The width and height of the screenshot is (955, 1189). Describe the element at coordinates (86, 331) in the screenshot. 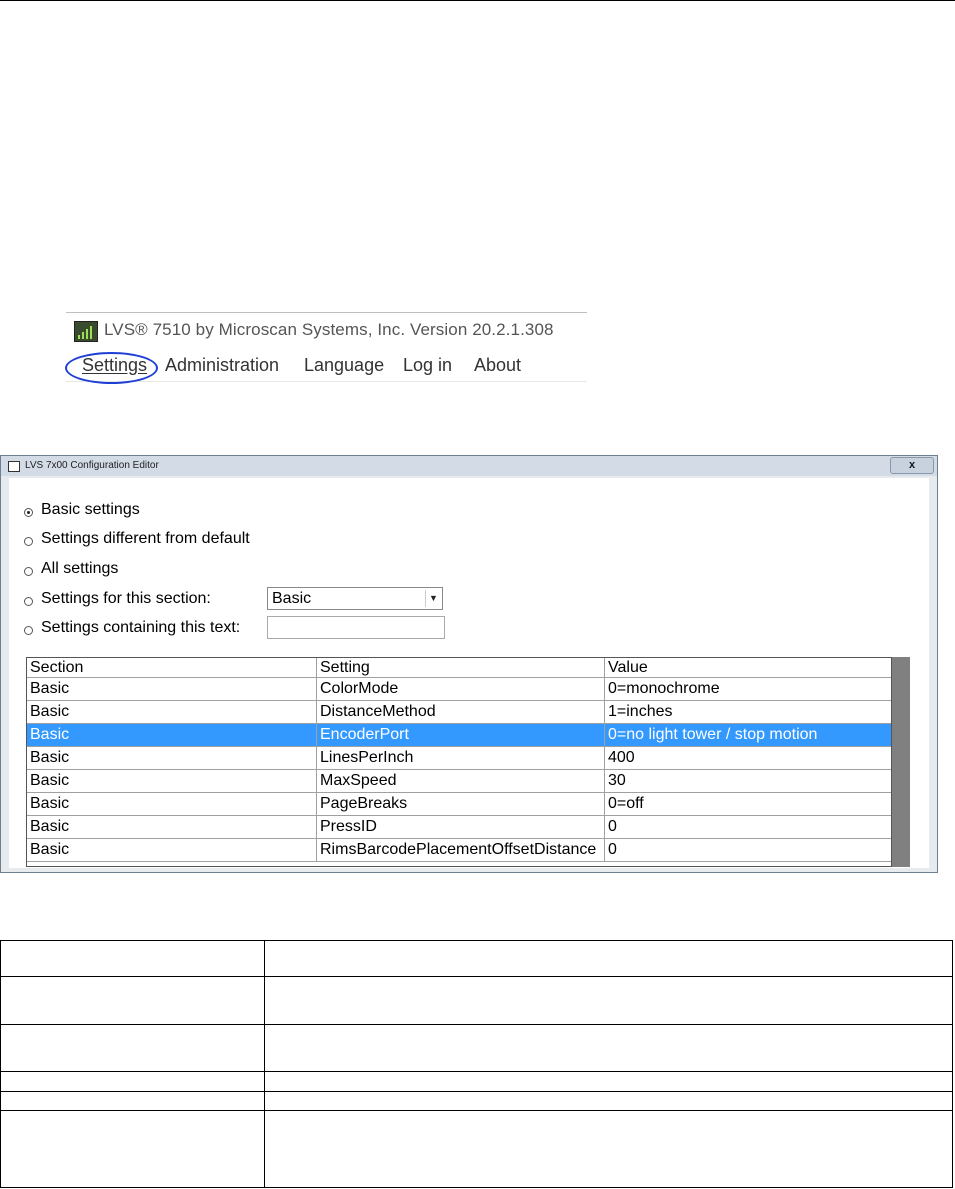

I see `lvs-app-icon` at that location.